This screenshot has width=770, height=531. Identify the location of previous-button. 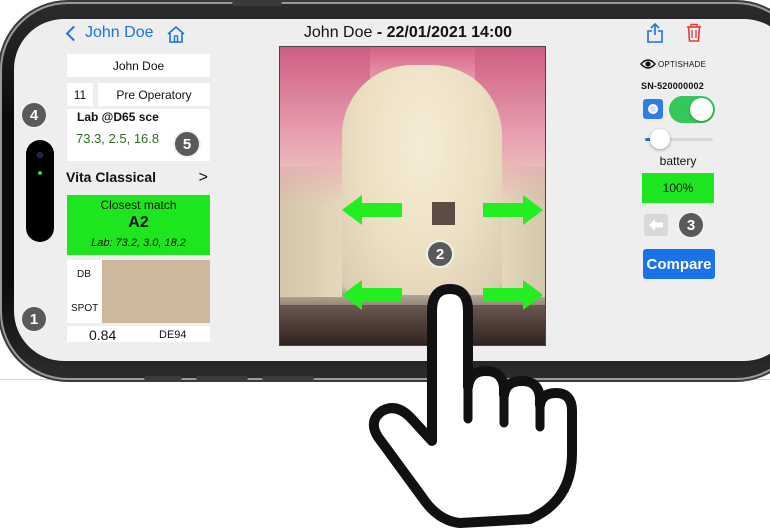
(656, 225).